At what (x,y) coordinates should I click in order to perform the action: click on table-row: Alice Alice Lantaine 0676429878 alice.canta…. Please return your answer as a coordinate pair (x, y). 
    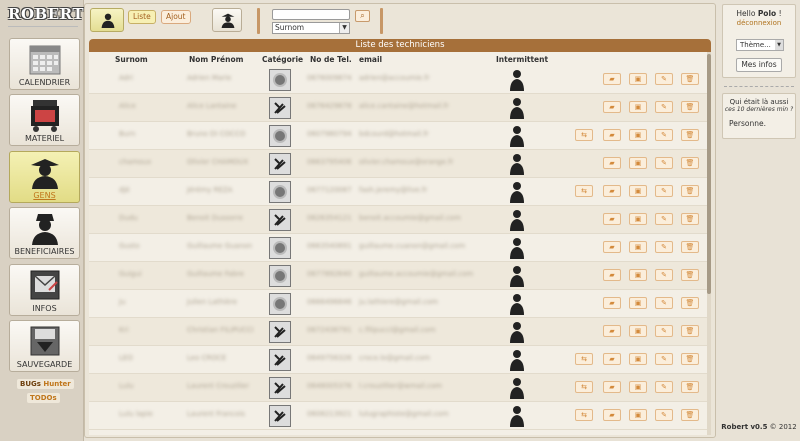
    Looking at the image, I should click on (398, 108).